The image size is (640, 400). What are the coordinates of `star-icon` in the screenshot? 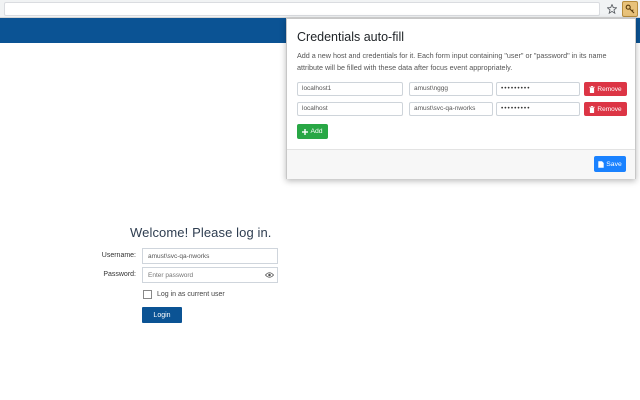 It's located at (612, 9).